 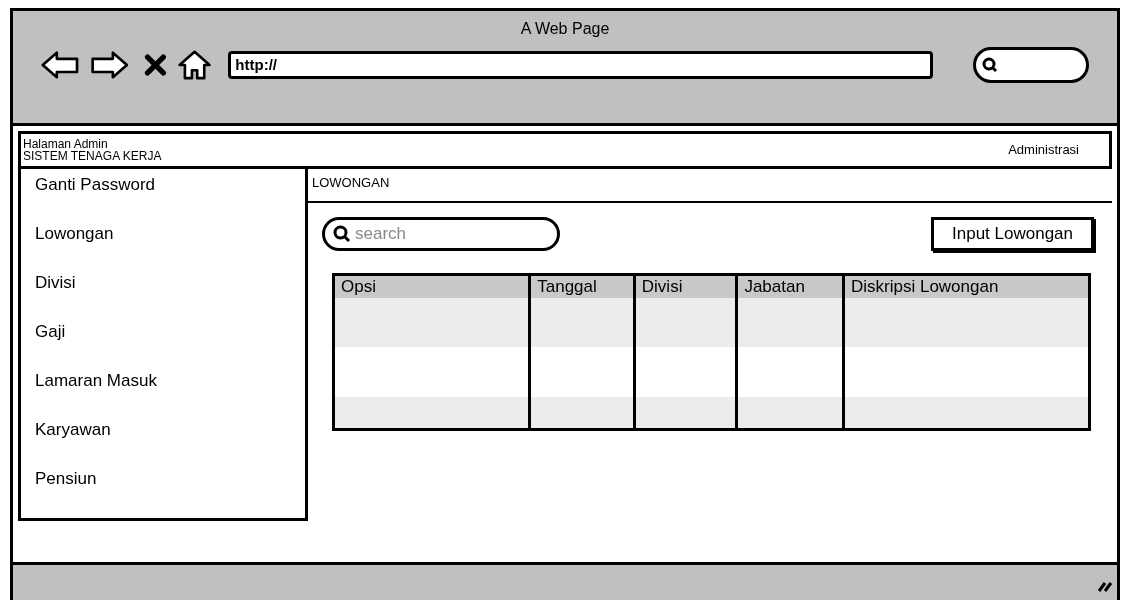 I want to click on sidebar-item: Lamaran Masuk, so click(x=170, y=381).